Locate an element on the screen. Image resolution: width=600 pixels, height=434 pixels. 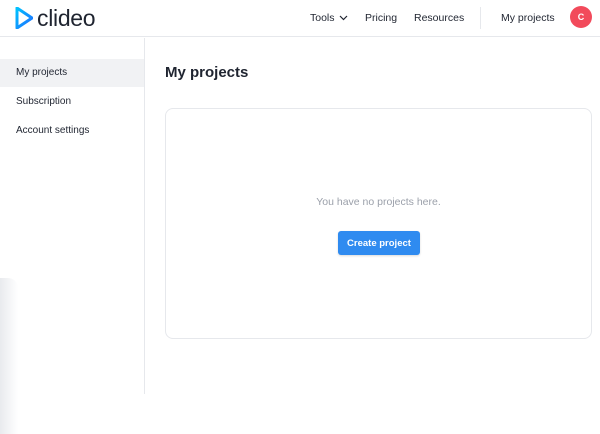
page-title: My projects is located at coordinates (207, 72).